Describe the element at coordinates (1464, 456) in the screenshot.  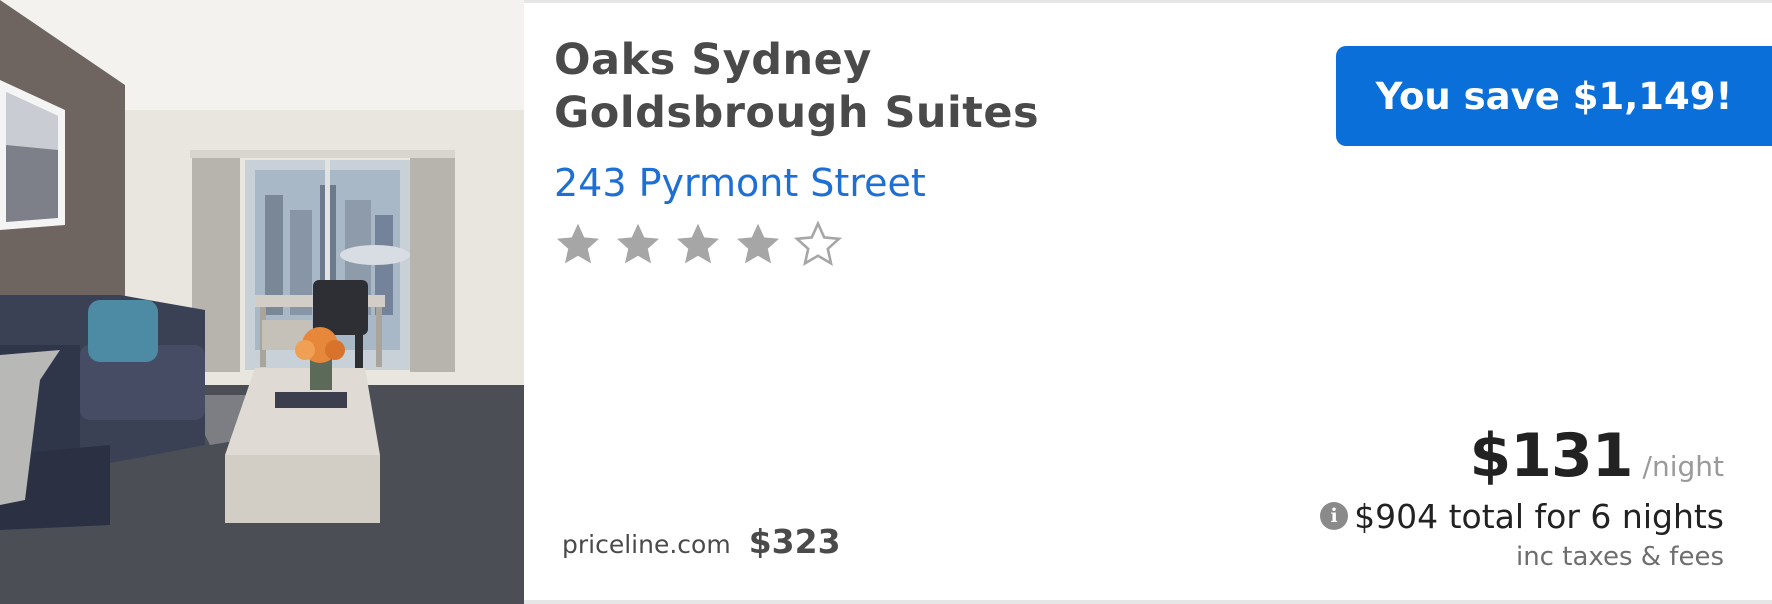
I see `nightly-price-line: $131 /night` at that location.